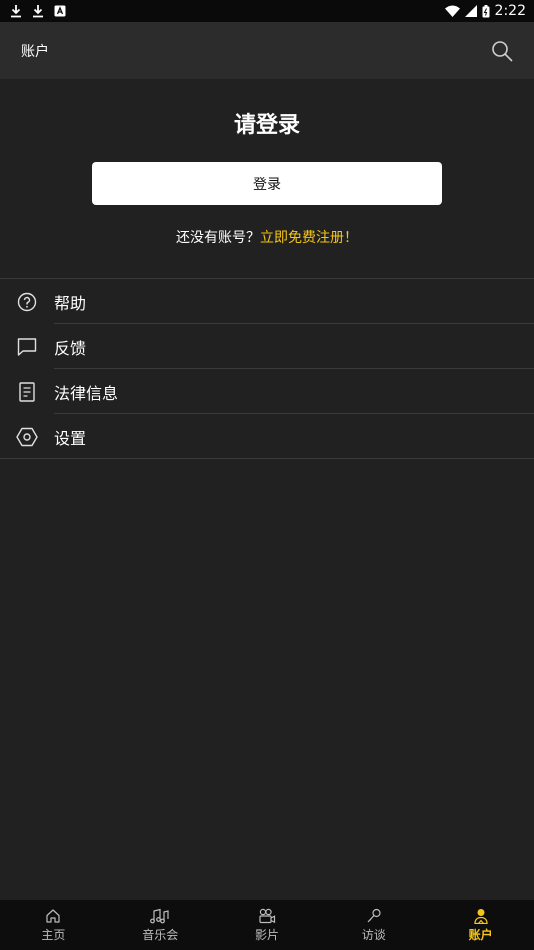 Image resolution: width=534 pixels, height=950 pixels. I want to click on nav-item-label: 访谈, so click(373, 934).